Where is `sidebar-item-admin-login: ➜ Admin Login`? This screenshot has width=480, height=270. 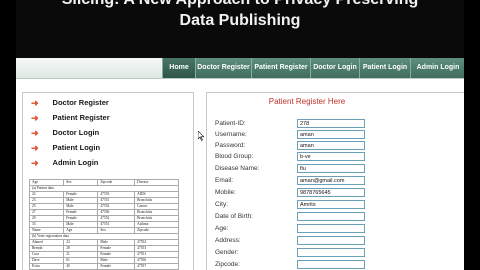 sidebar-item-admin-login: ➜ Admin Login is located at coordinates (64, 163).